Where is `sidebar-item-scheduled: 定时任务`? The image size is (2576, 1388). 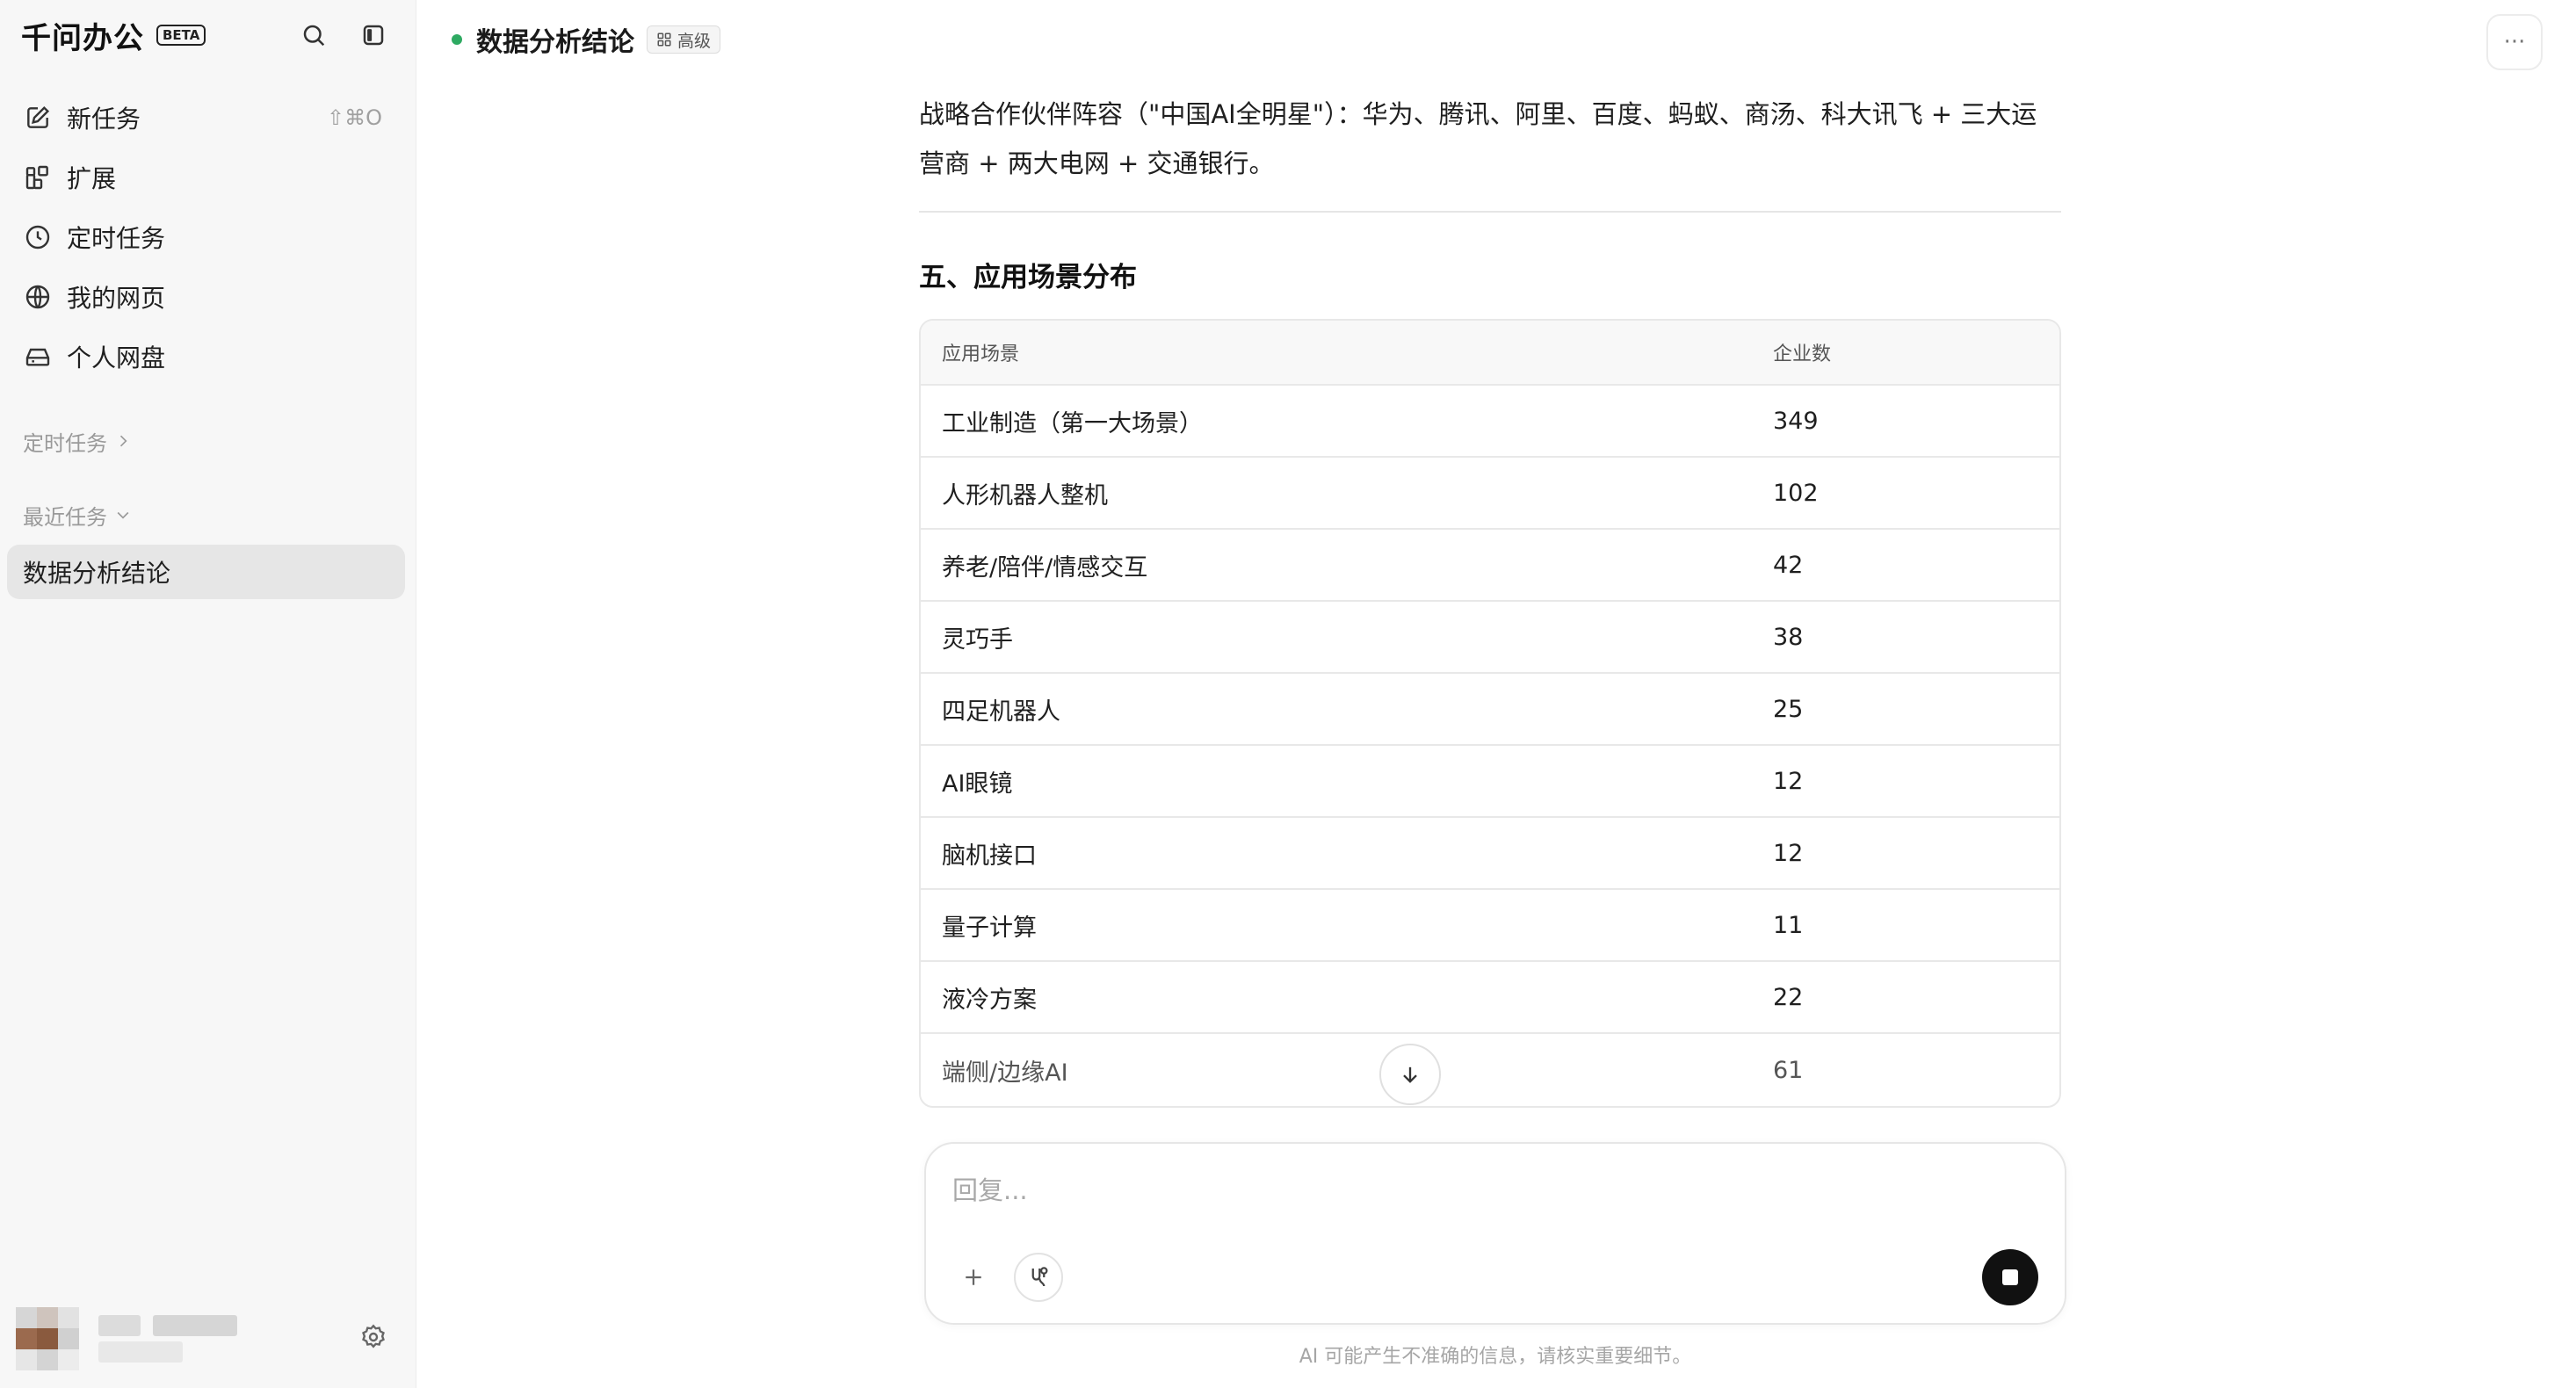 sidebar-item-scheduled: 定时任务 is located at coordinates (208, 237).